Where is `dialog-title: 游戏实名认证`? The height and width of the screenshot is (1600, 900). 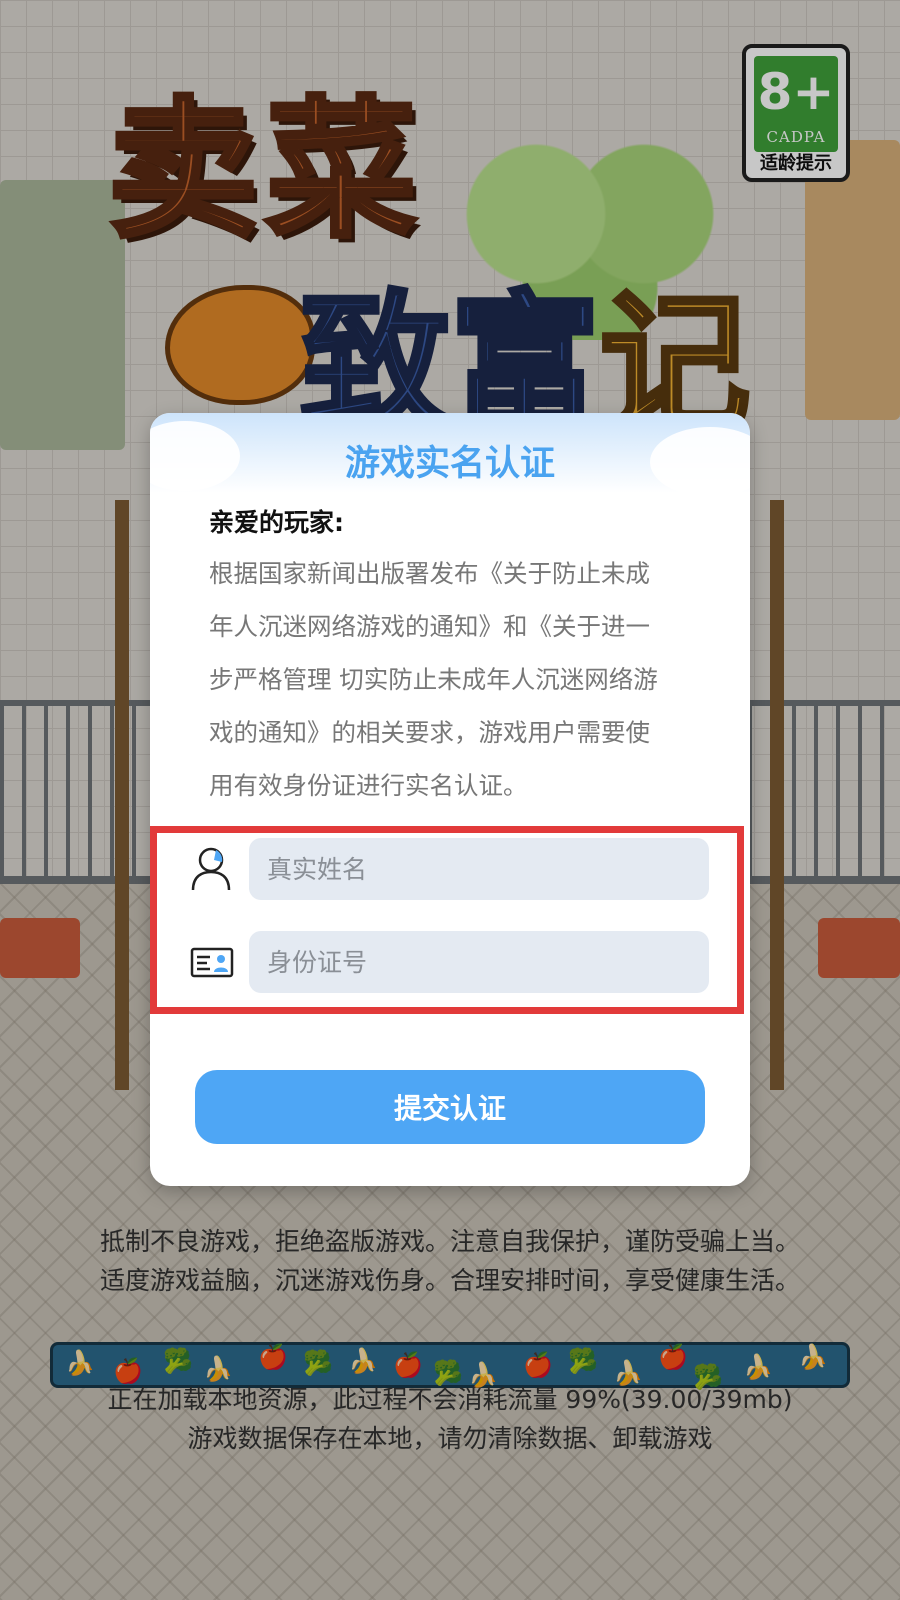
dialog-title: 游戏实名认证 is located at coordinates (449, 464).